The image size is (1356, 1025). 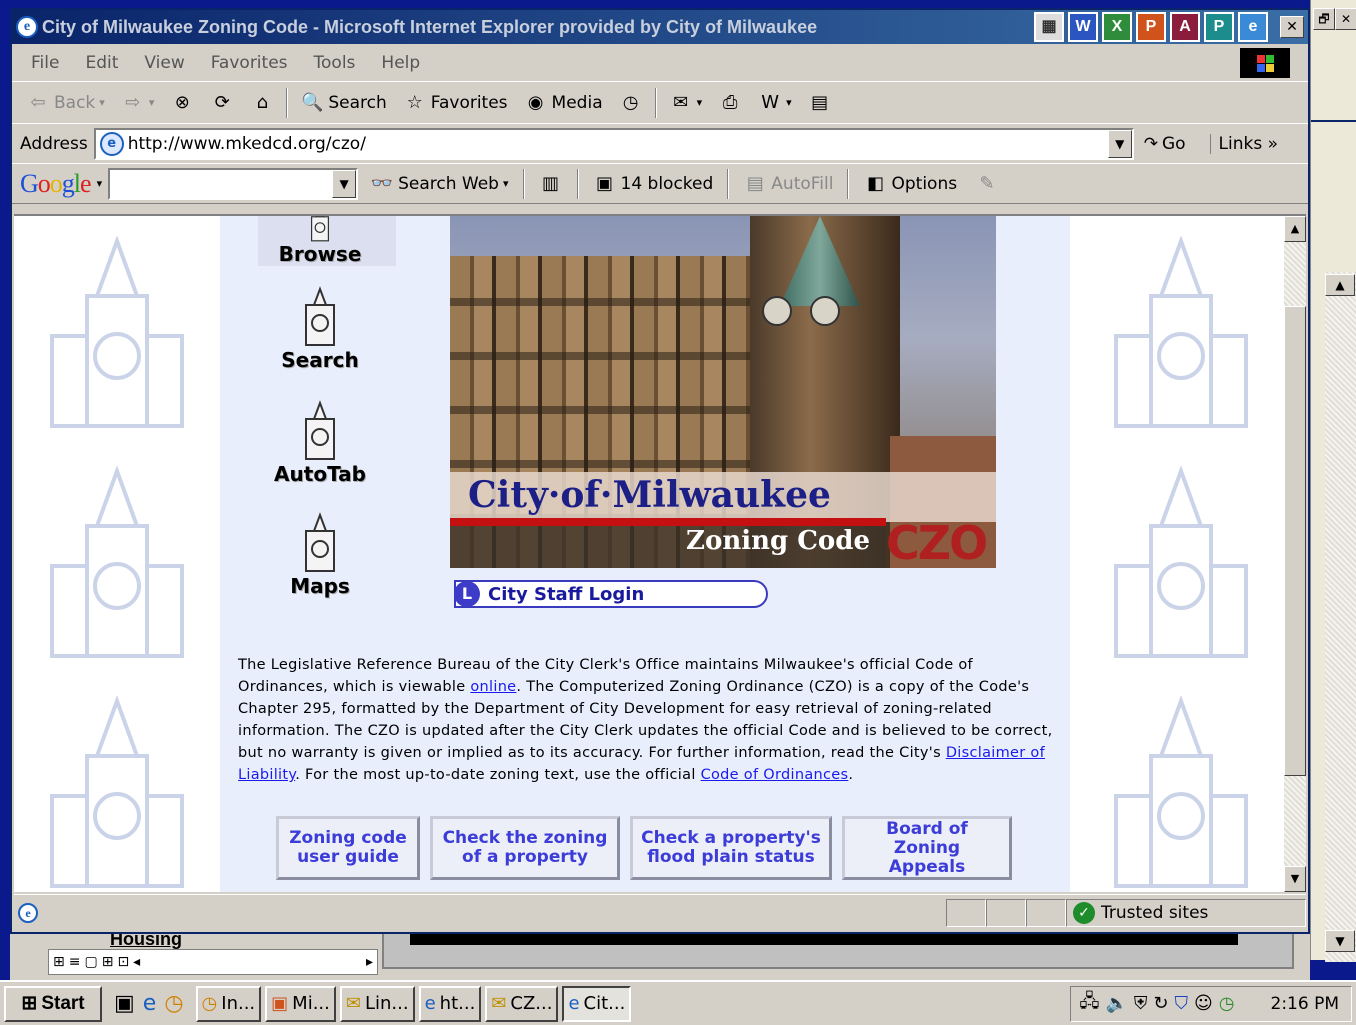 What do you see at coordinates (53, 1003) in the screenshot?
I see `start-button: ⊞ Start` at bounding box center [53, 1003].